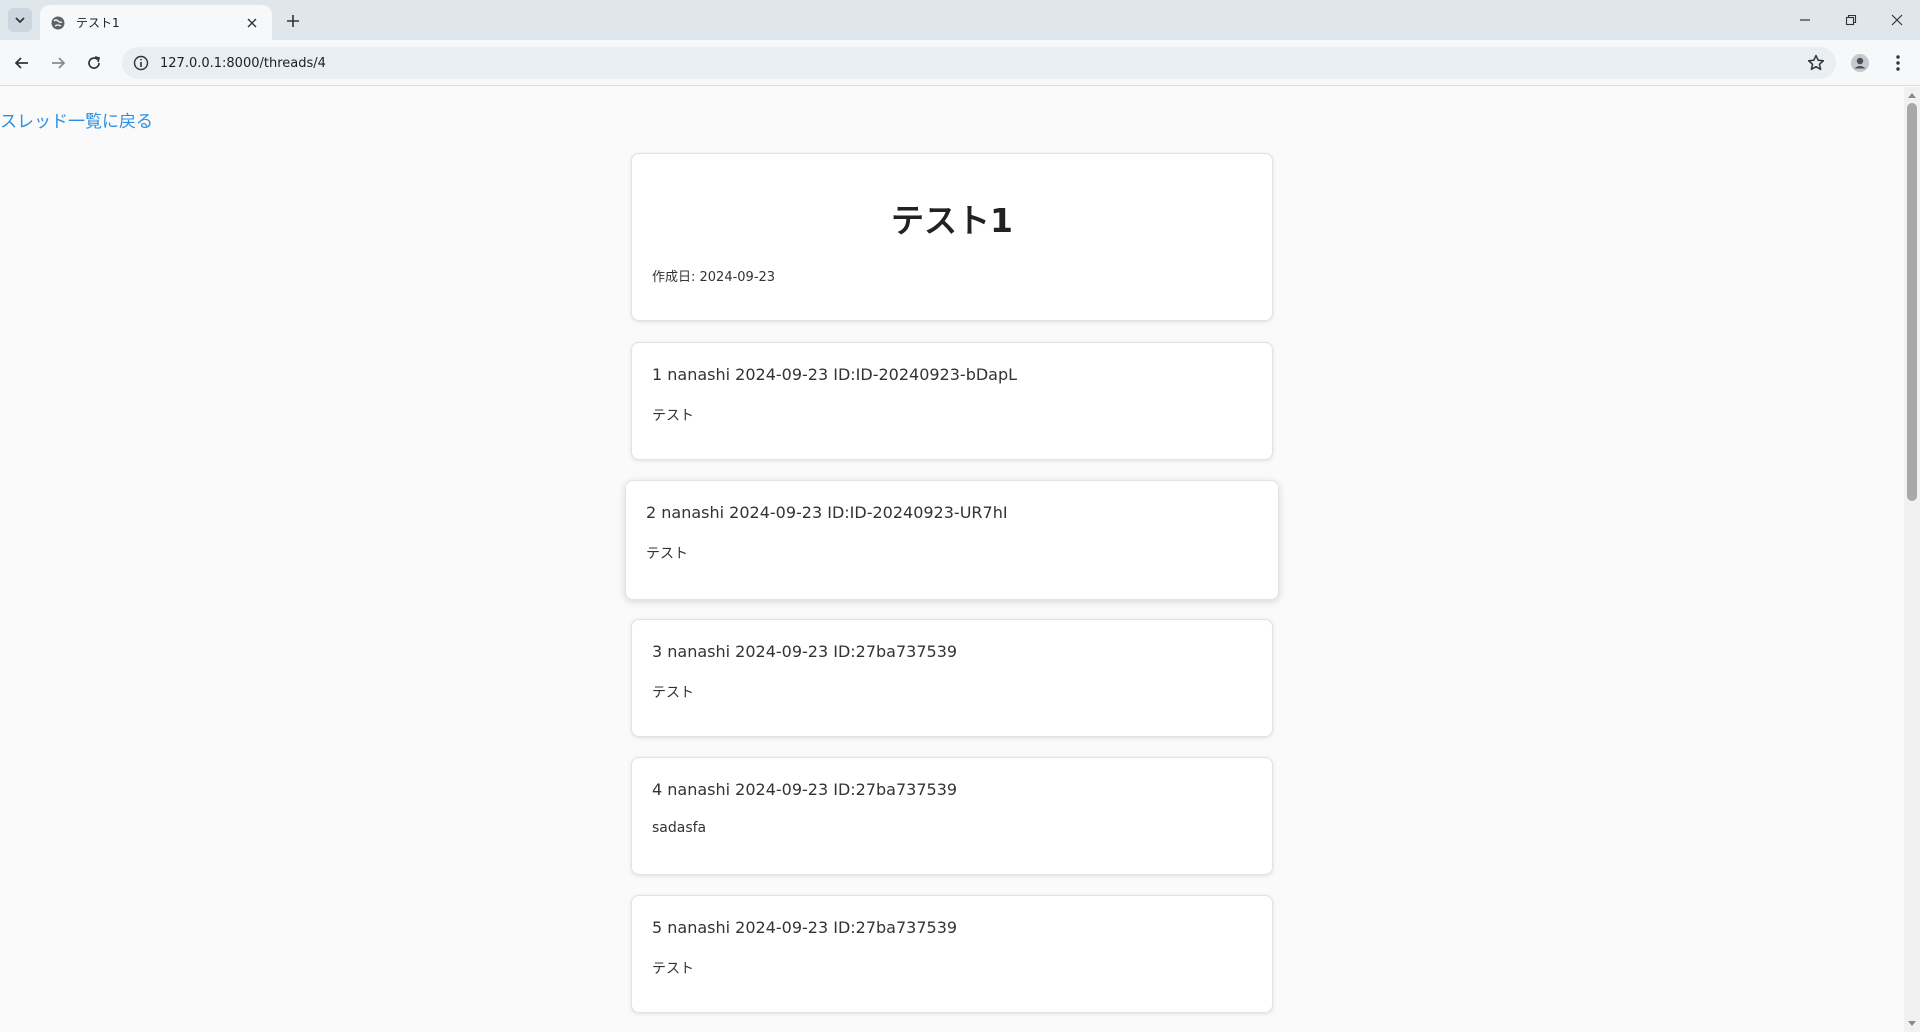  I want to click on scroll-down-arrow, so click(1912, 1023).